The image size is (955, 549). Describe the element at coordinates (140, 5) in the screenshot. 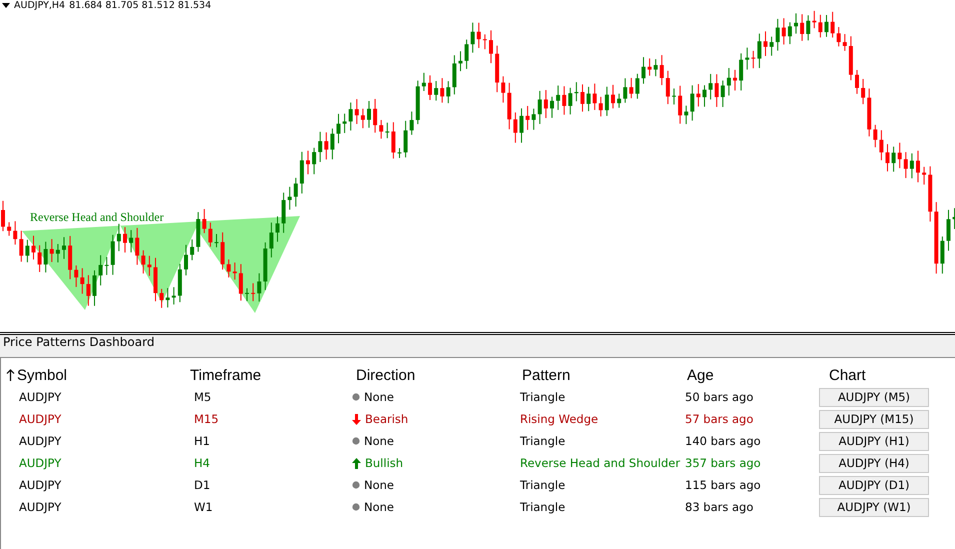

I see `chart-prices: 81.684 81.705 81.512 81.534` at that location.